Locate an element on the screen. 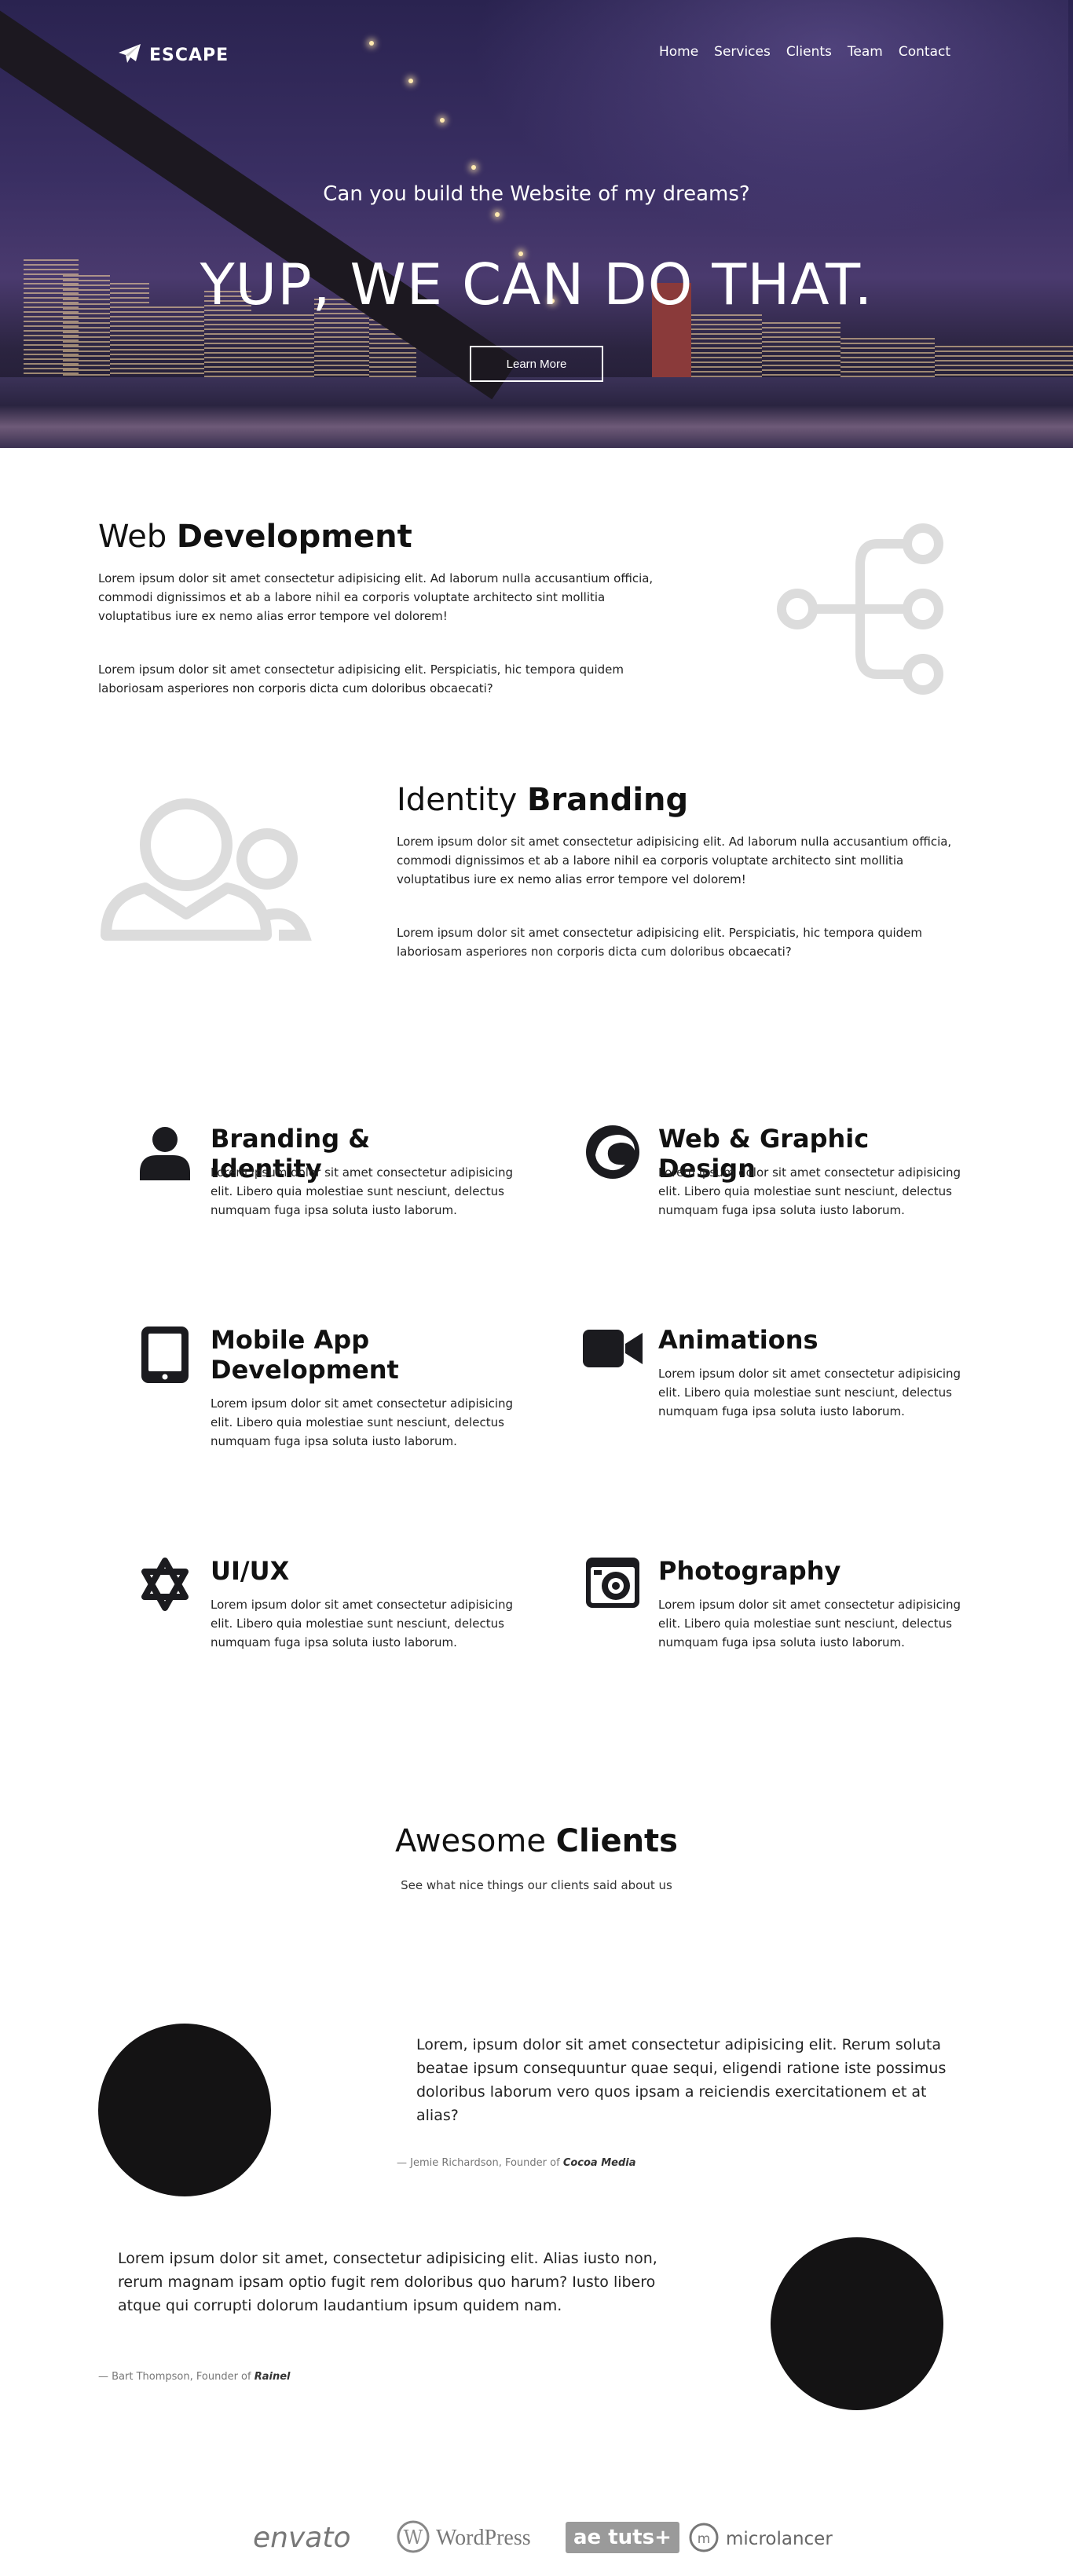  svg-text: W is located at coordinates (413, 2537).